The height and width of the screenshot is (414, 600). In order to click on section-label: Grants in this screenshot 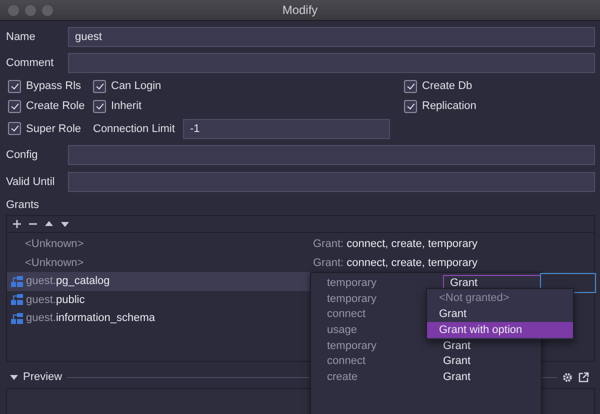, I will do `click(23, 205)`.